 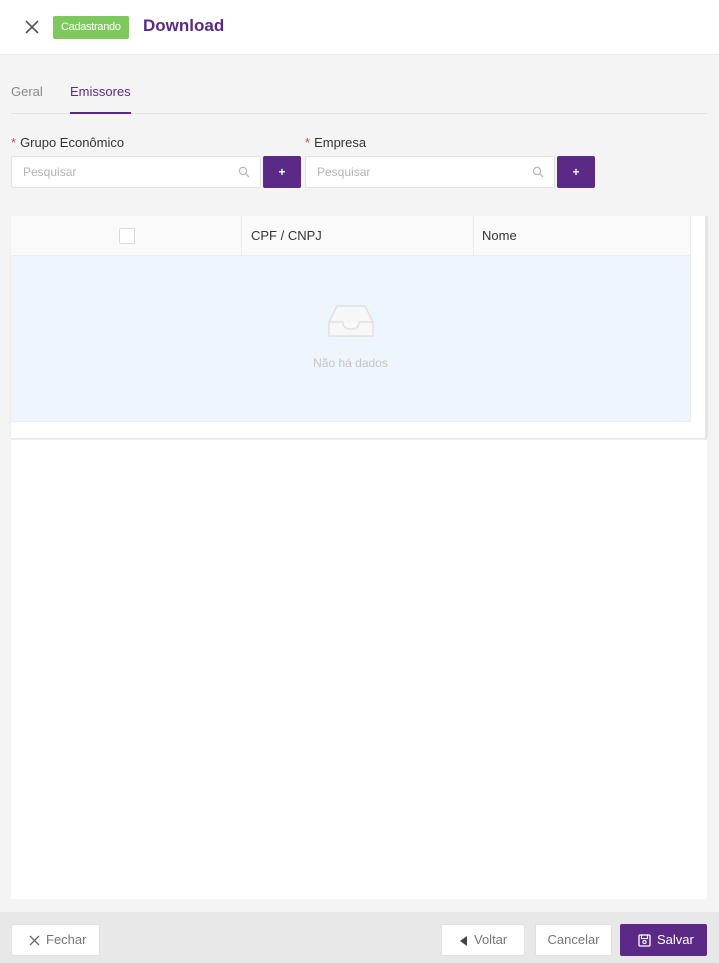 I want to click on fechar-button: Fechar, so click(x=55, y=940).